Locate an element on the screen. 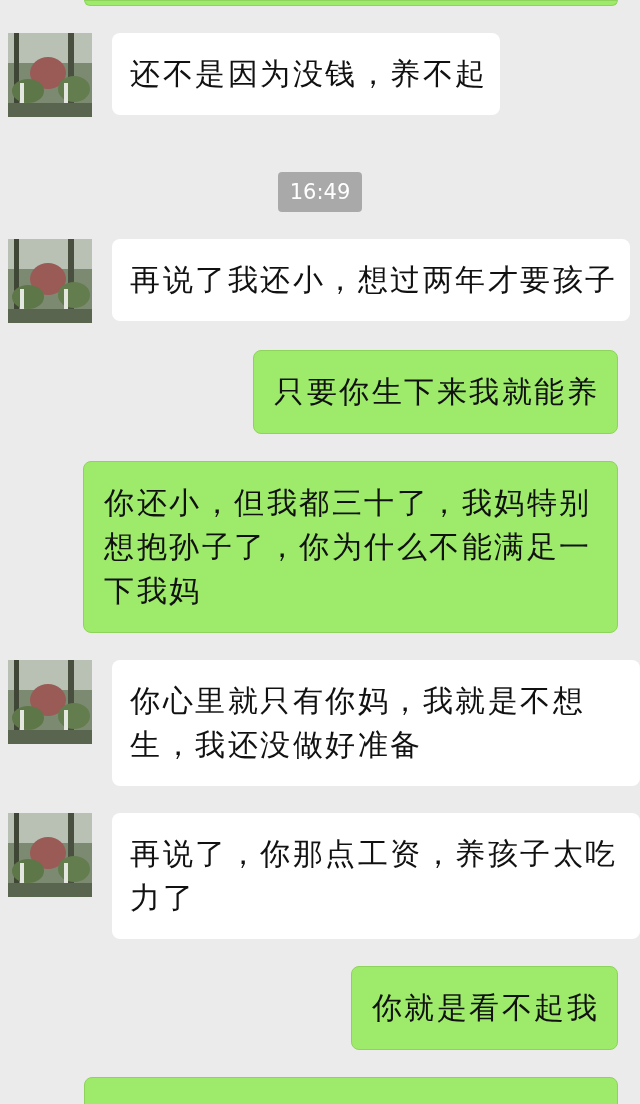  message-bubble: 再说了我还小，想过两年才要孩子 is located at coordinates (371, 280).